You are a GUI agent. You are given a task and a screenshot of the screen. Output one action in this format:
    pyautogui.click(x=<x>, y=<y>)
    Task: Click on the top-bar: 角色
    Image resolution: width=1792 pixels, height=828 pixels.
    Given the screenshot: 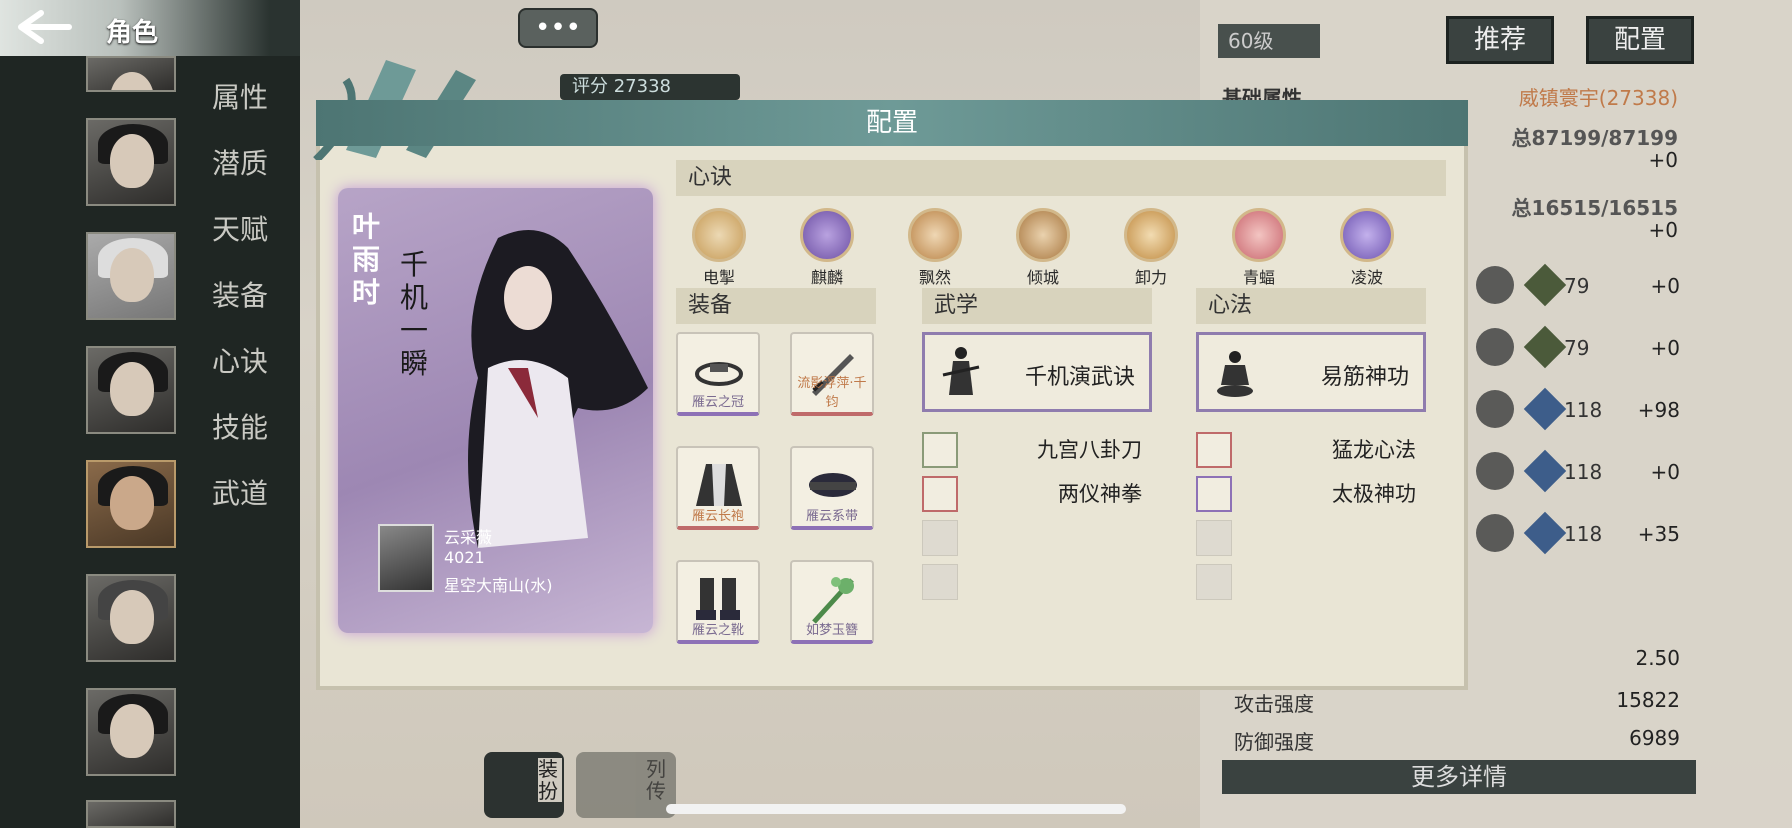 What is the action you would take?
    pyautogui.click(x=150, y=28)
    